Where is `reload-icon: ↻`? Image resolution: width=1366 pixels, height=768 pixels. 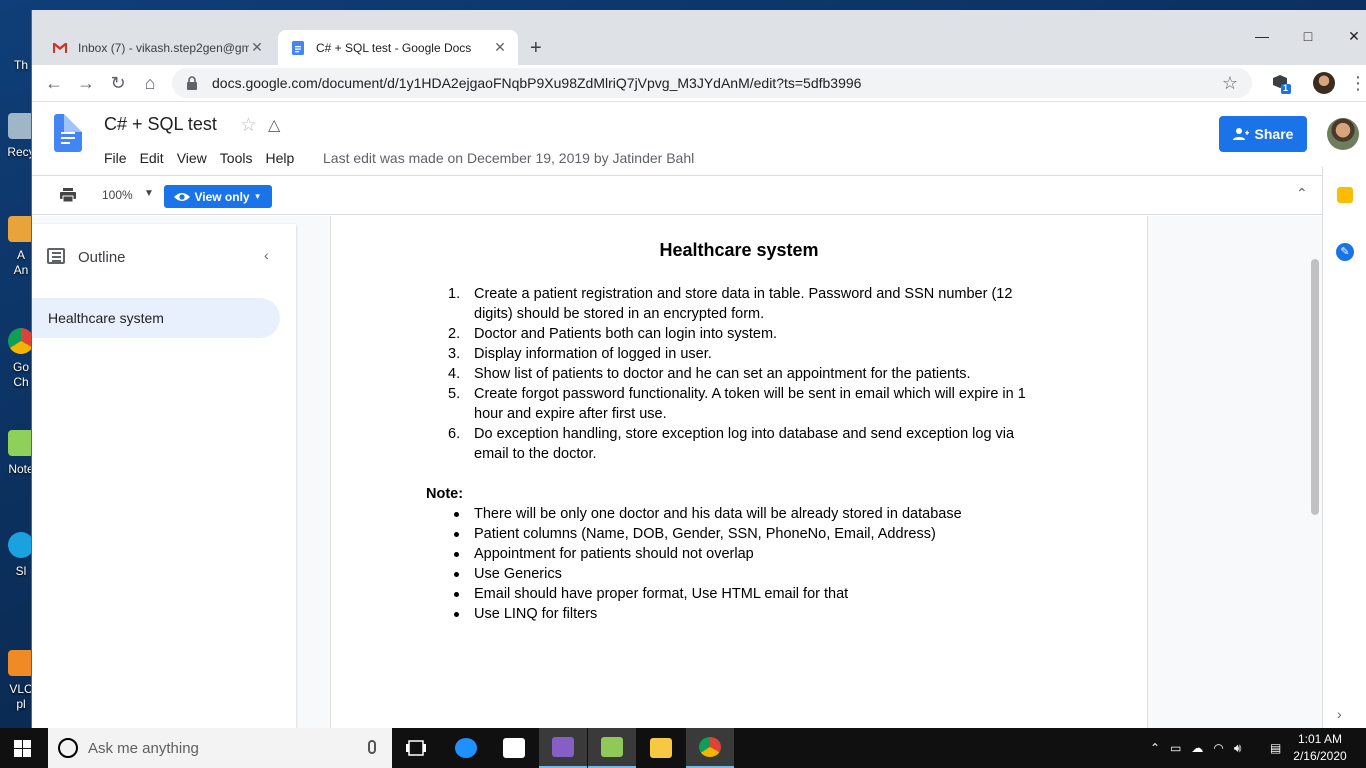
reload-icon: ↻ is located at coordinates (118, 83).